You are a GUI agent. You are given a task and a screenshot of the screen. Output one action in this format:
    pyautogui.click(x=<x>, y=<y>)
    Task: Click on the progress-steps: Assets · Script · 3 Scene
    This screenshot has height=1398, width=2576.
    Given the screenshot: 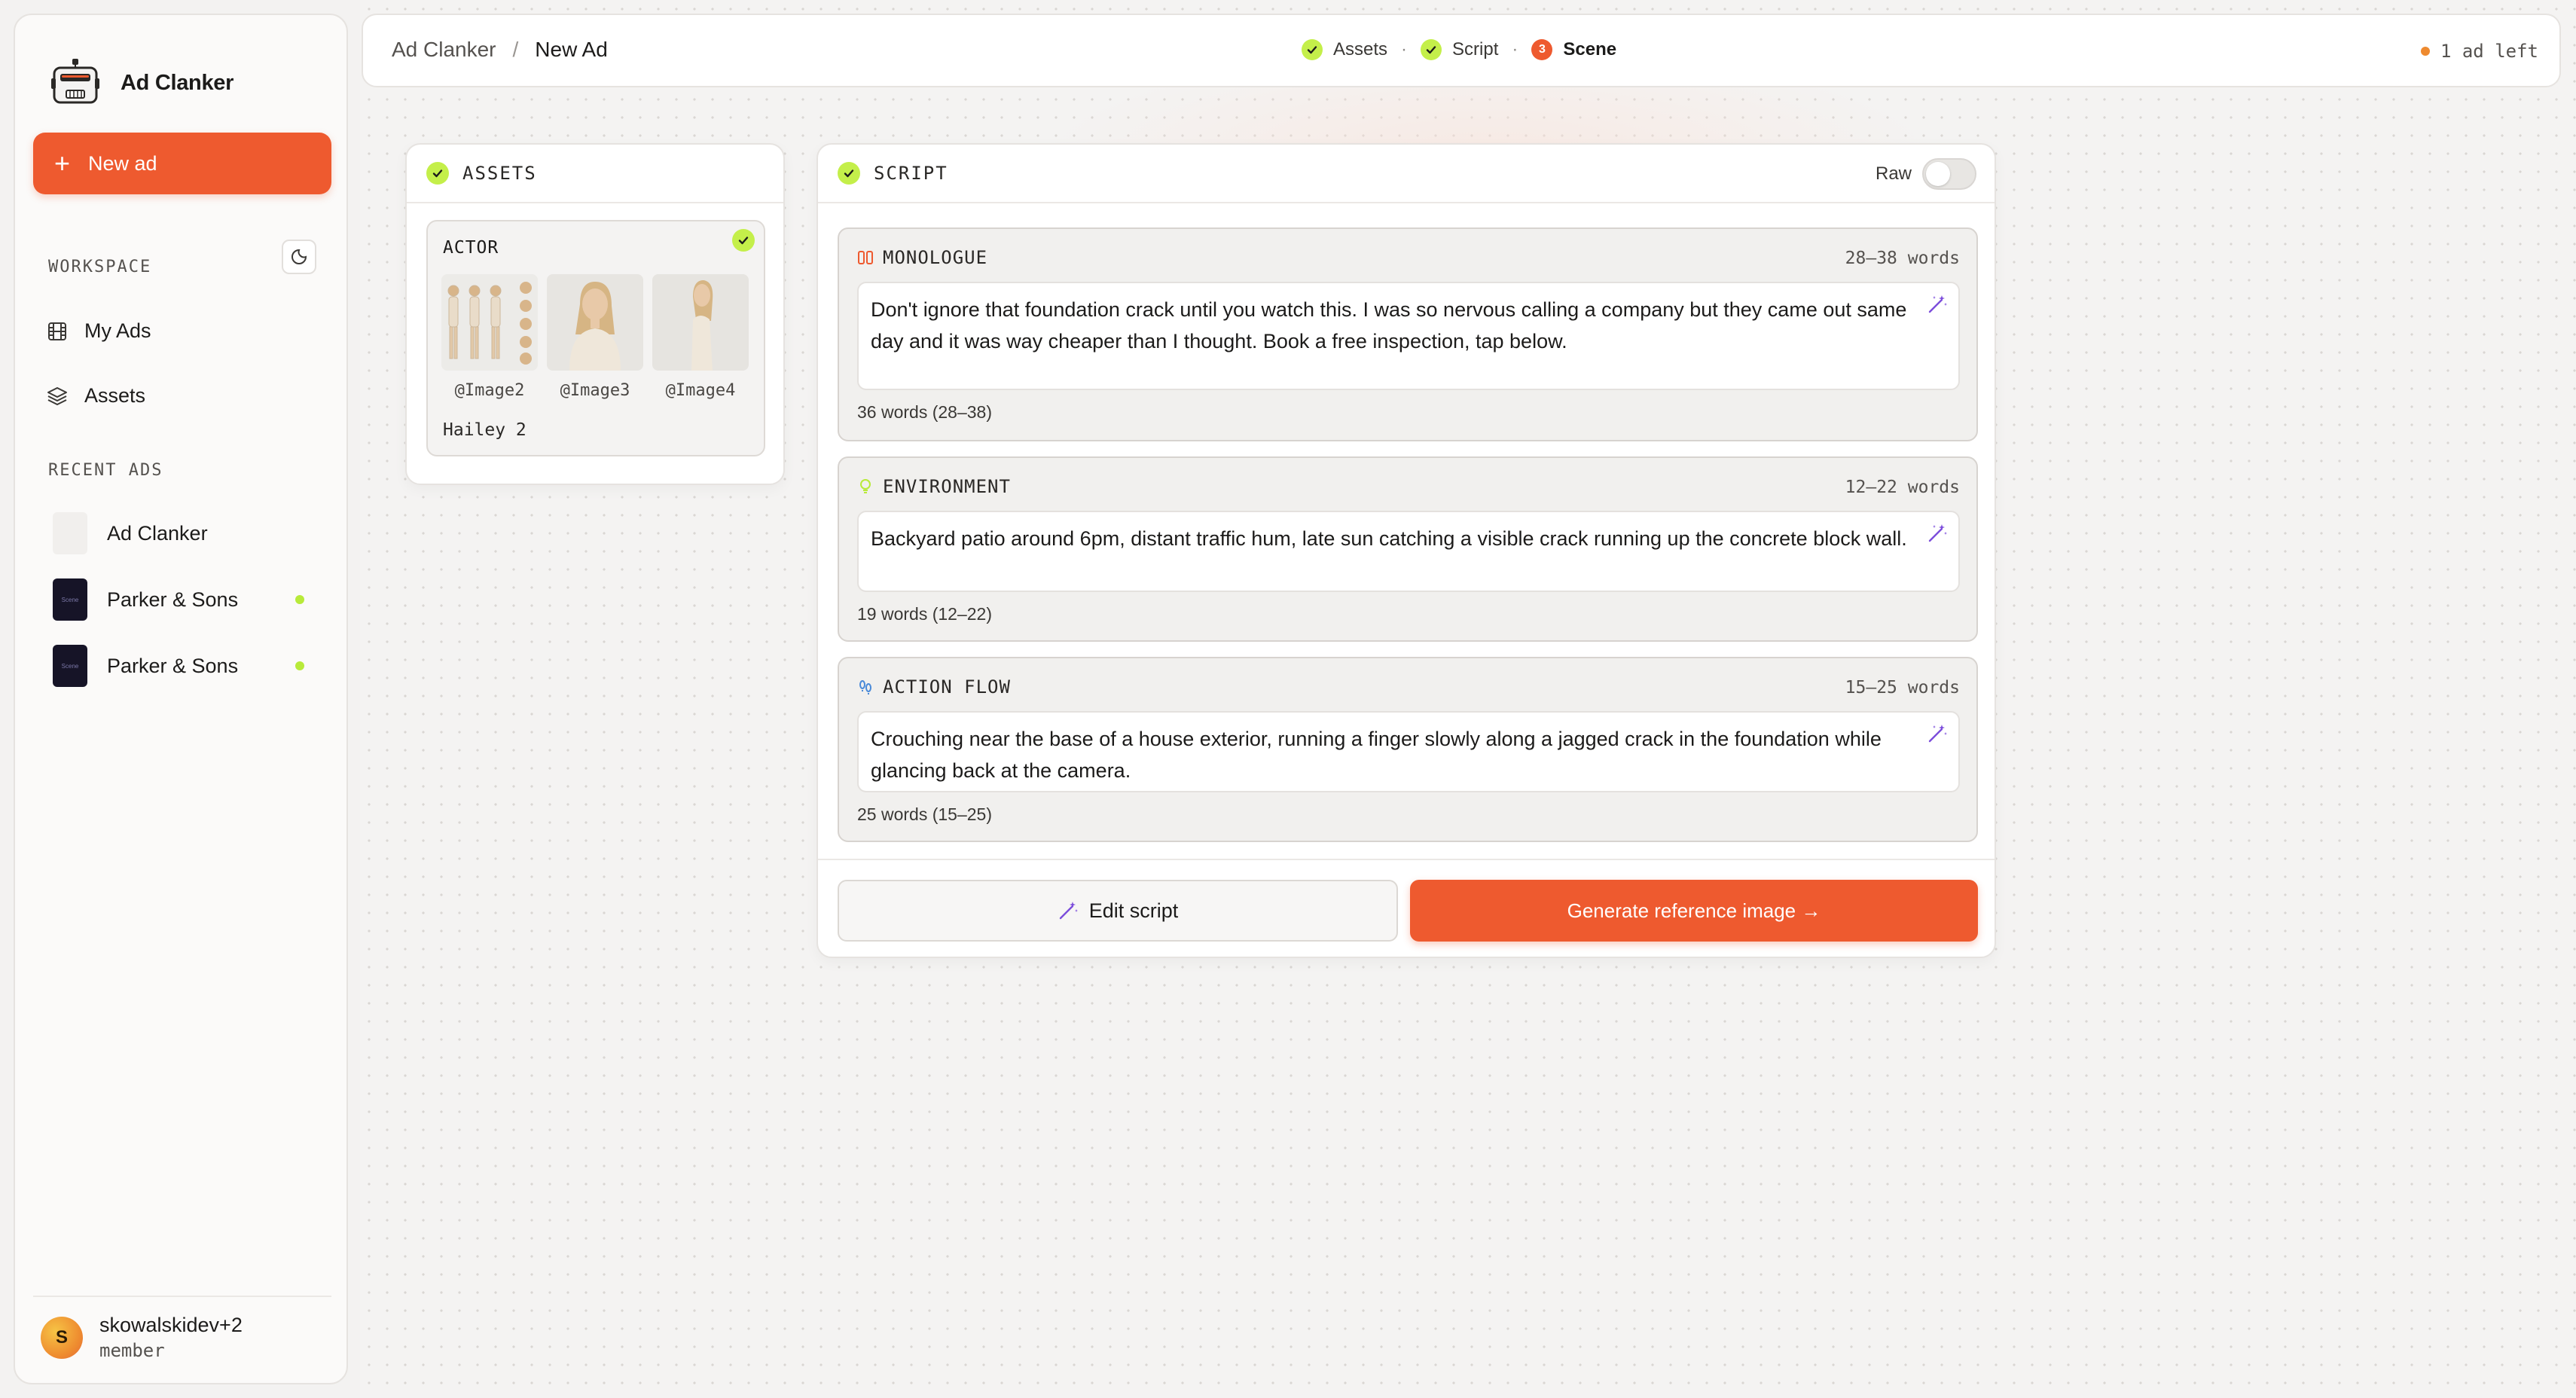 What is the action you would take?
    pyautogui.click(x=1459, y=50)
    